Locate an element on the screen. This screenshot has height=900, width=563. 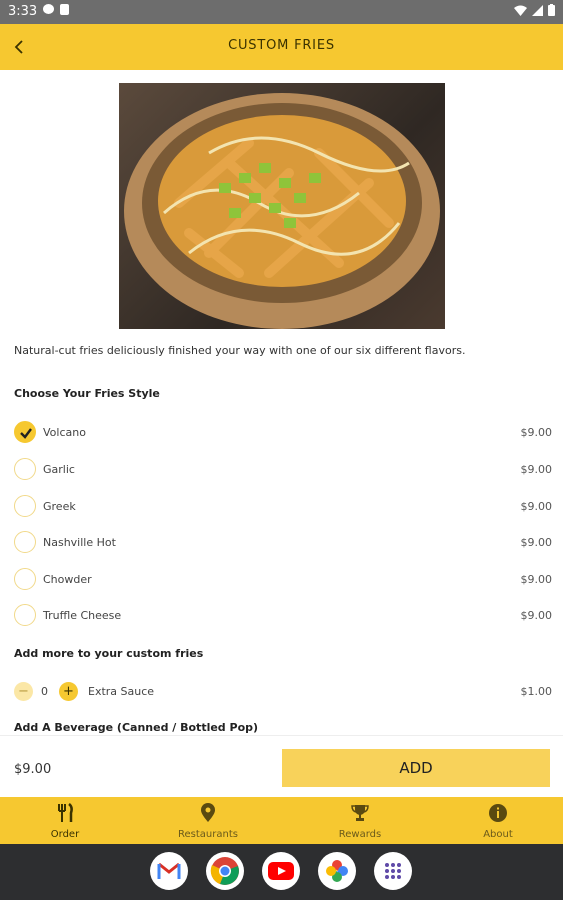
nav-rewards: Rewards is located at coordinates (360, 820).